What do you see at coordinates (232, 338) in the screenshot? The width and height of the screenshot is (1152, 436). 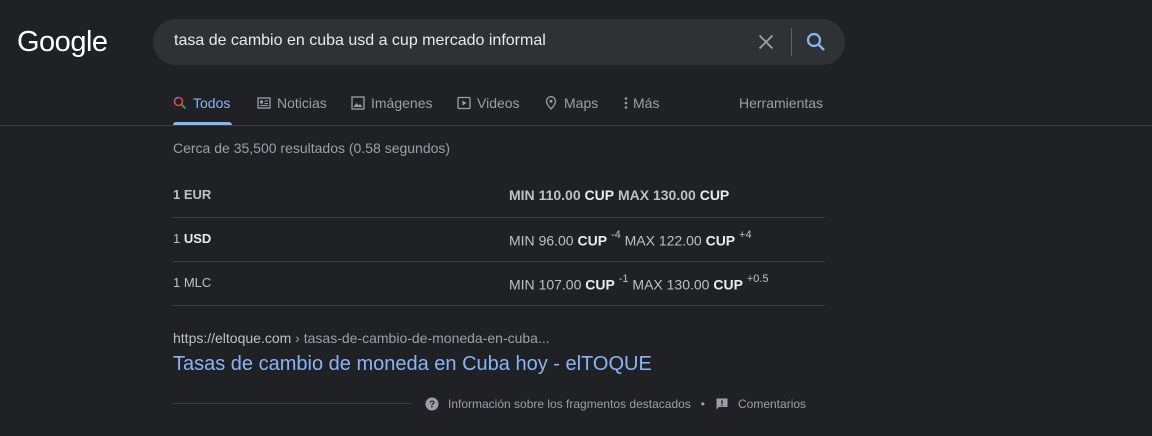 I see `result-site: https://eltoque.com` at bounding box center [232, 338].